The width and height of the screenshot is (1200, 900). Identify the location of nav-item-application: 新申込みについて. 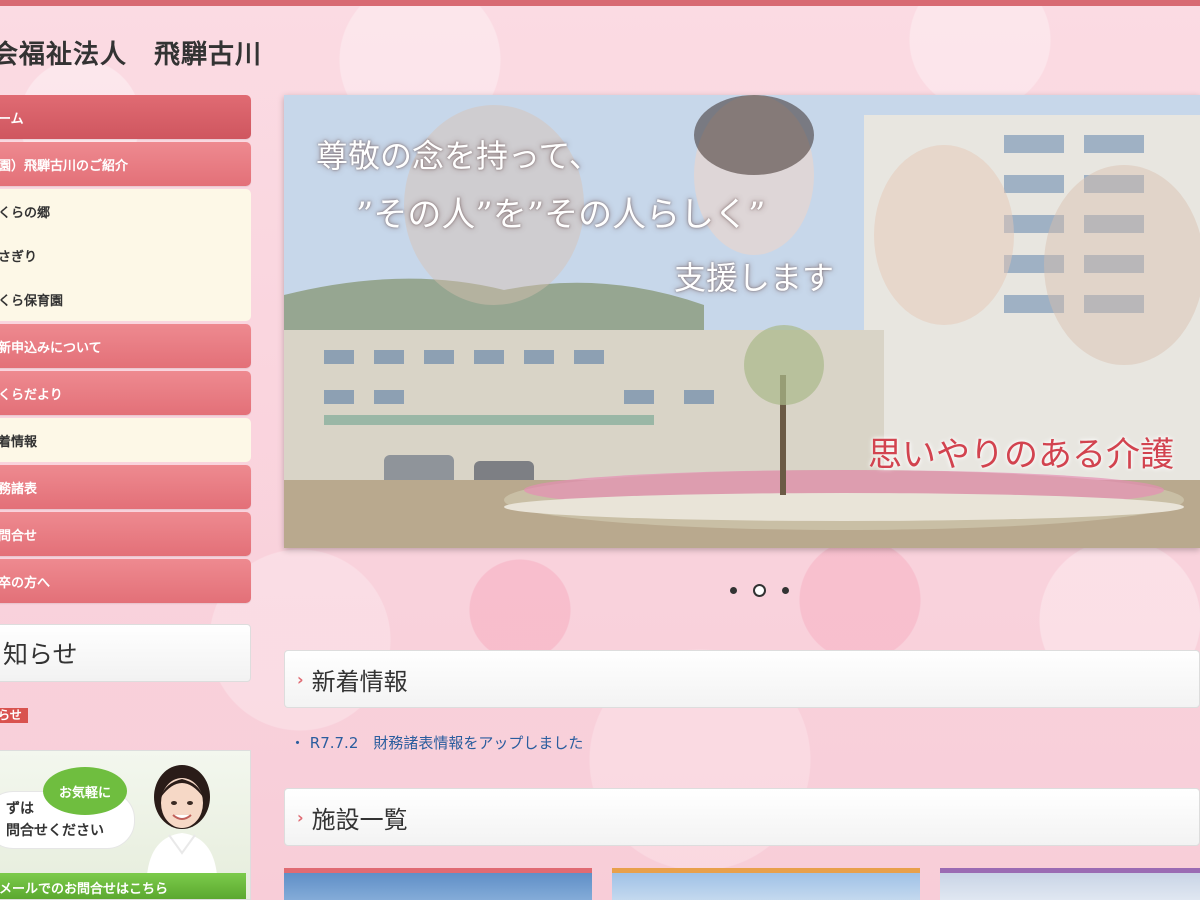
(125, 346).